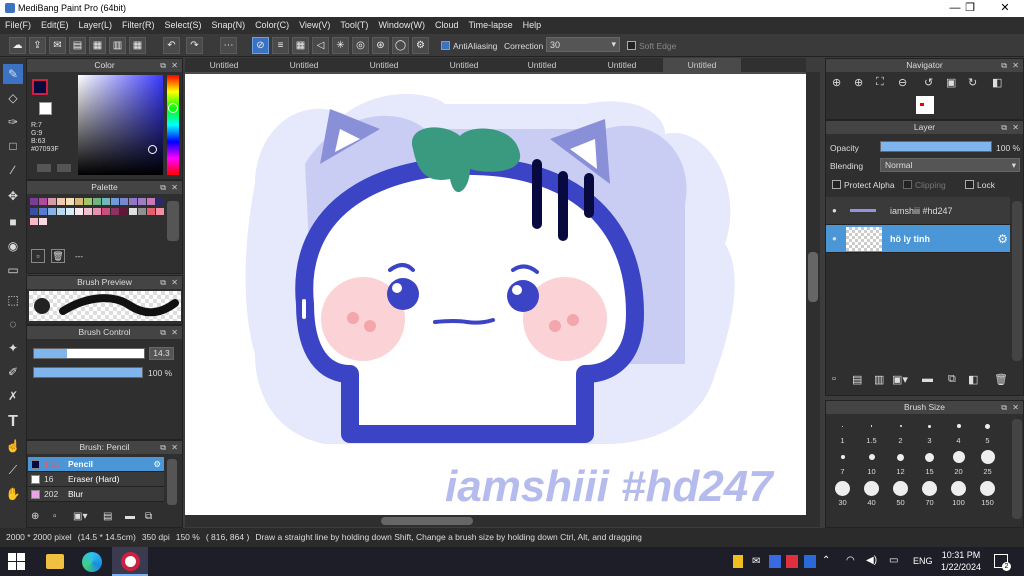 This screenshot has width=1024, height=576. I want to click on operation-tool-icon: ☝, so click(13, 446).